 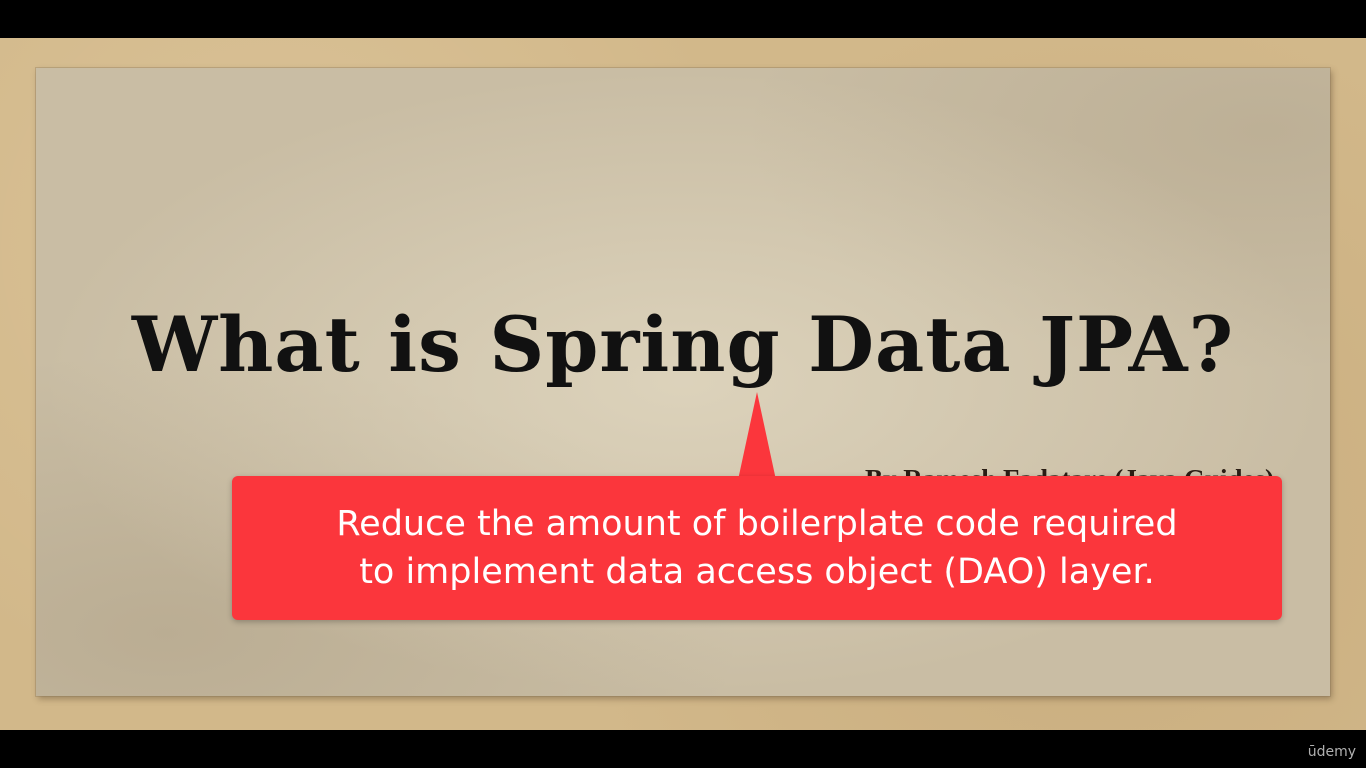 What do you see at coordinates (683, 344) in the screenshot?
I see `slide-title: What is Spring Data JPA?` at bounding box center [683, 344].